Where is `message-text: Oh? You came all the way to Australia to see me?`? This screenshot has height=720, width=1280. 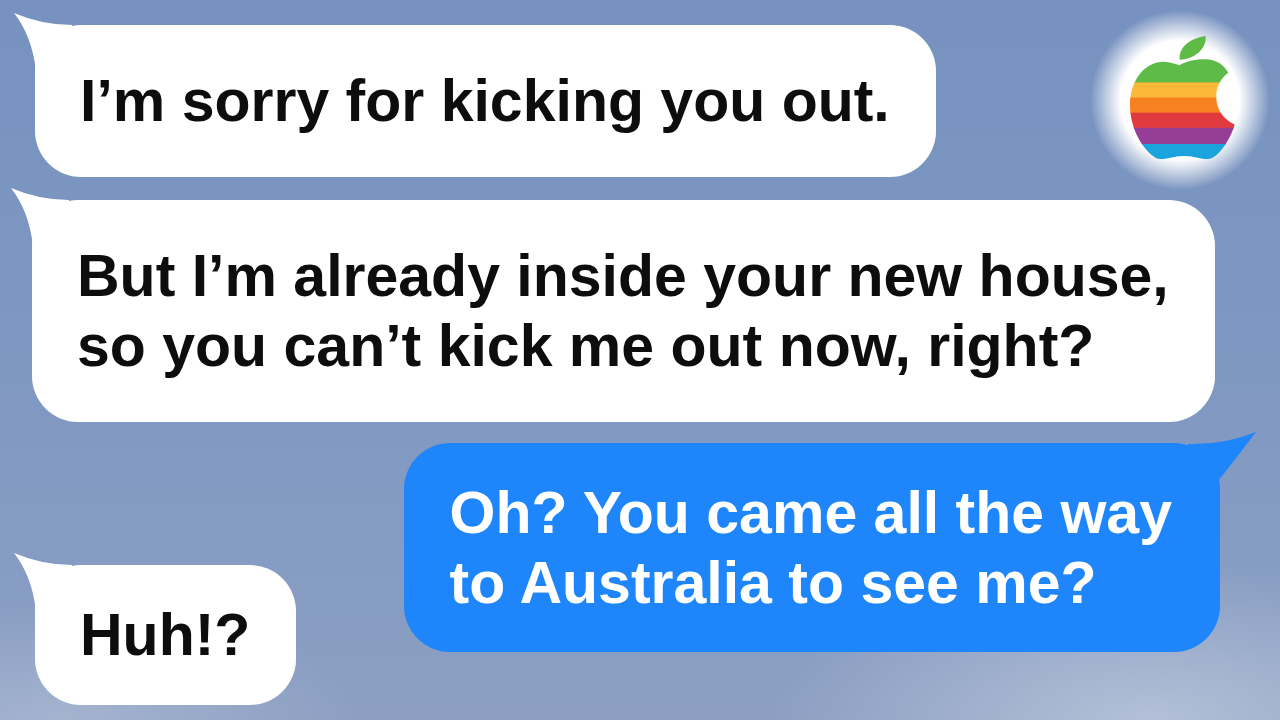 message-text: Oh? You came all the way to Australia to see me? is located at coordinates (810, 548).